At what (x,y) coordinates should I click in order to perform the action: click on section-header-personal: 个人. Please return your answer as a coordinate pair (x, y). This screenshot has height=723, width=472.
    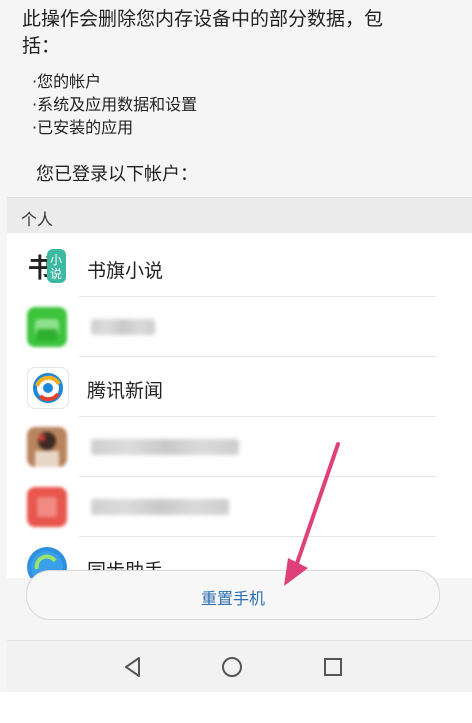
    Looking at the image, I should click on (239, 215).